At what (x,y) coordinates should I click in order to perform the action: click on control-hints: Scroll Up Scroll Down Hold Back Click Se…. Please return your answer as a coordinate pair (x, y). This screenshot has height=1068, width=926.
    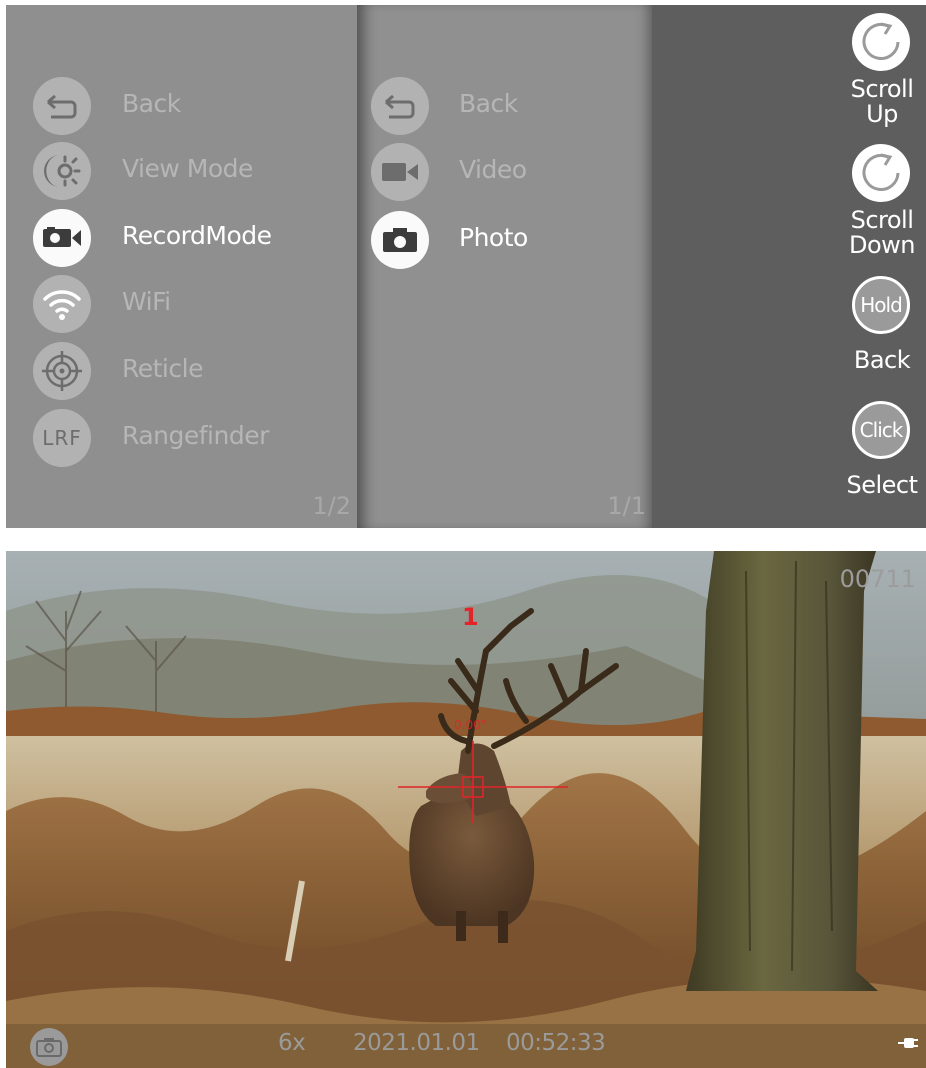
    Looking at the image, I should click on (789, 266).